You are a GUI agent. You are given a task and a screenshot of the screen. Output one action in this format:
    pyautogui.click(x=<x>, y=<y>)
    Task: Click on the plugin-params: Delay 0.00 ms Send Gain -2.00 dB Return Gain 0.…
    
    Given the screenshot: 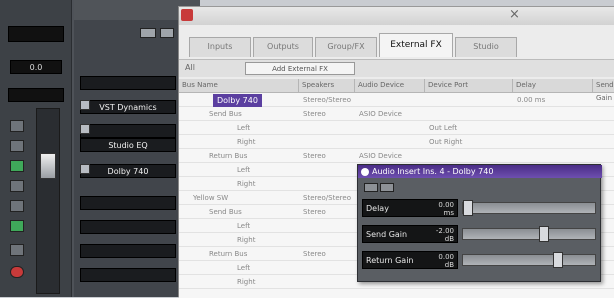 What is the action you would take?
    pyautogui.click(x=480, y=239)
    